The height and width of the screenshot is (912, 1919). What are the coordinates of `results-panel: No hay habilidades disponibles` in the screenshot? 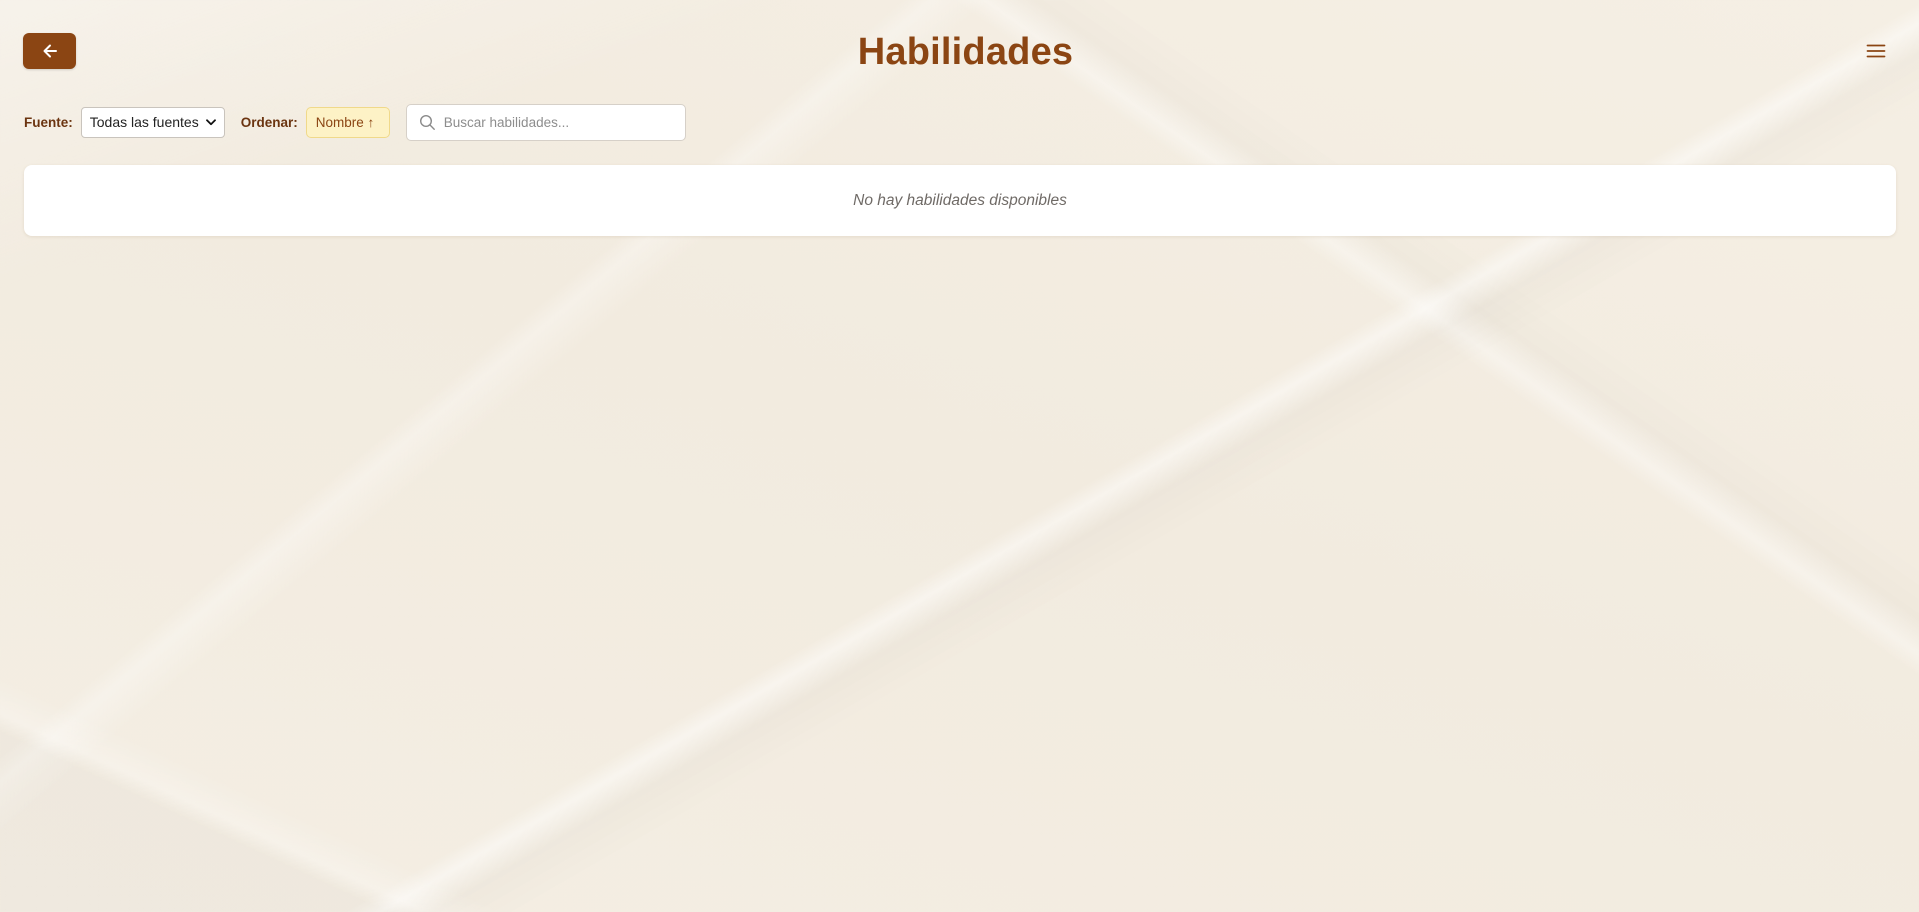 It's located at (960, 200).